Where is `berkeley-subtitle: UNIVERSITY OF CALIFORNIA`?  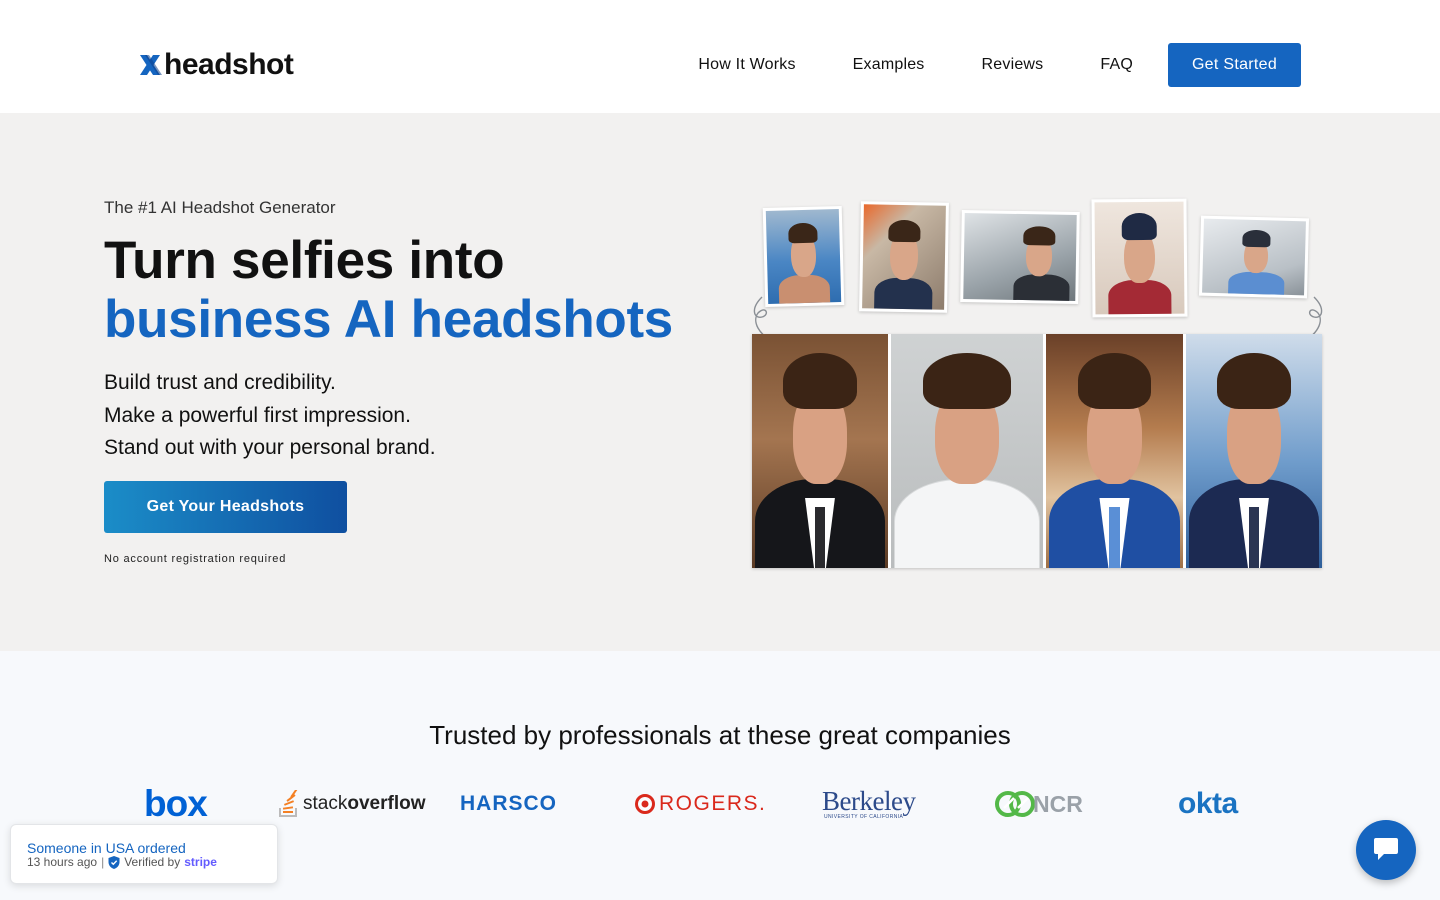
berkeley-subtitle: UNIVERSITY OF CALIFORNIA is located at coordinates (864, 817).